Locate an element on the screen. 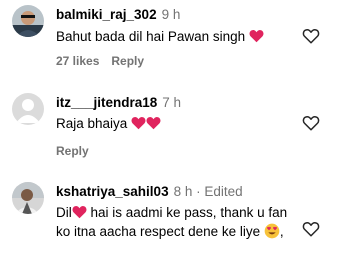 Image resolution: width=337 pixels, height=259 pixels. heart-eyes-emoji-icon is located at coordinates (272, 231).